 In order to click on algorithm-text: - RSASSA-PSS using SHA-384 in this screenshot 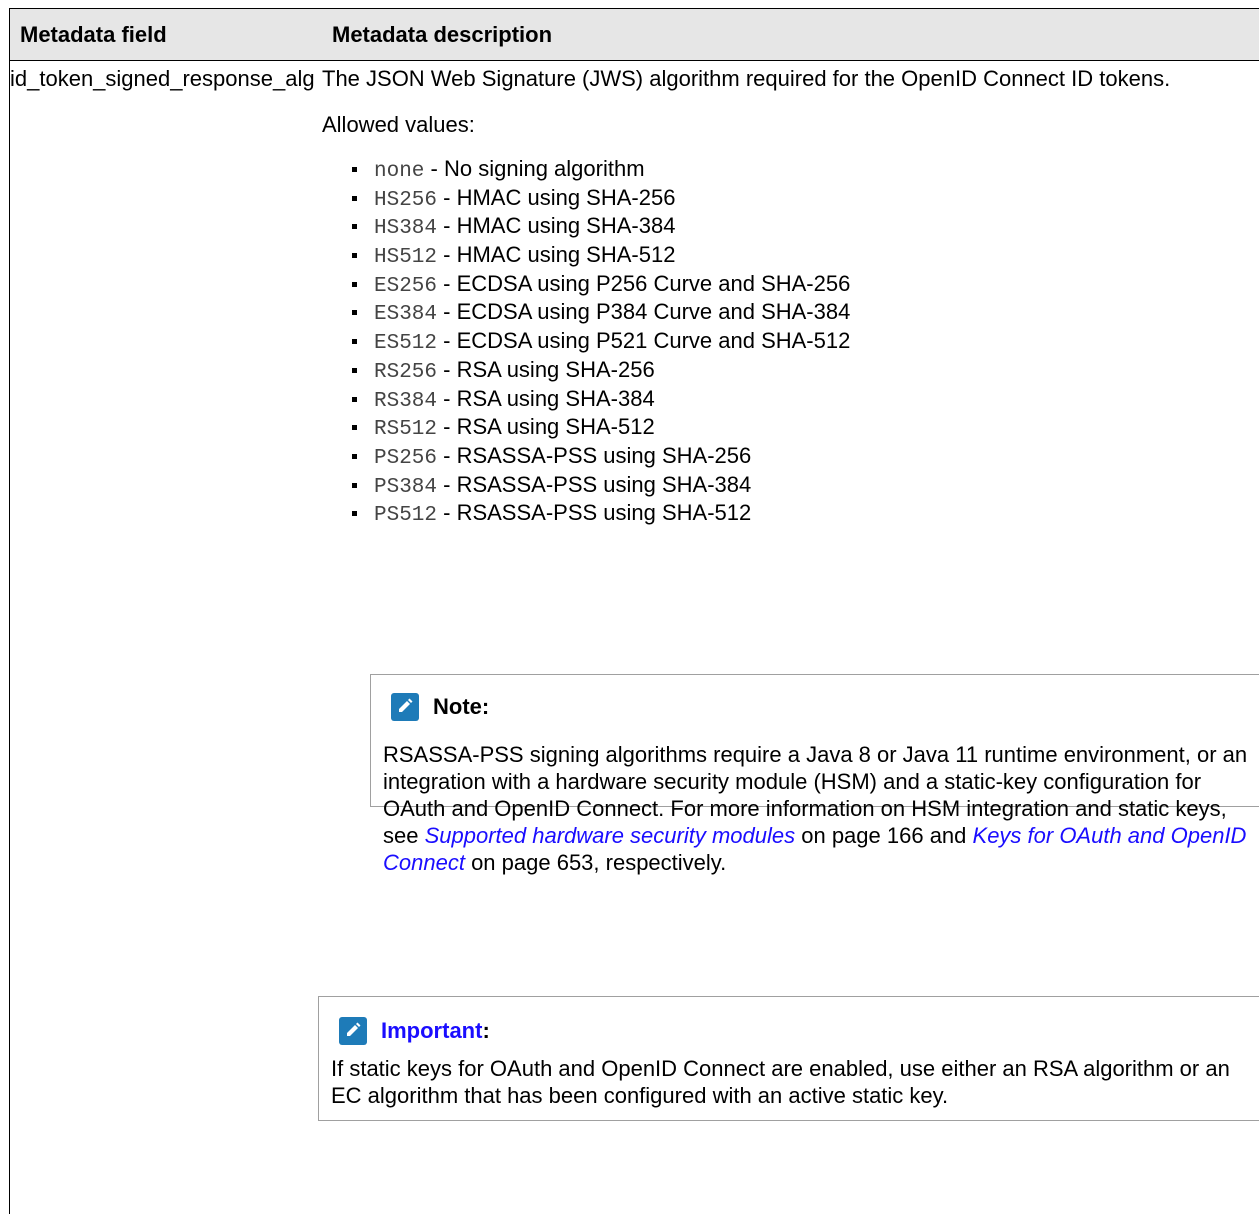, I will do `click(594, 484)`.